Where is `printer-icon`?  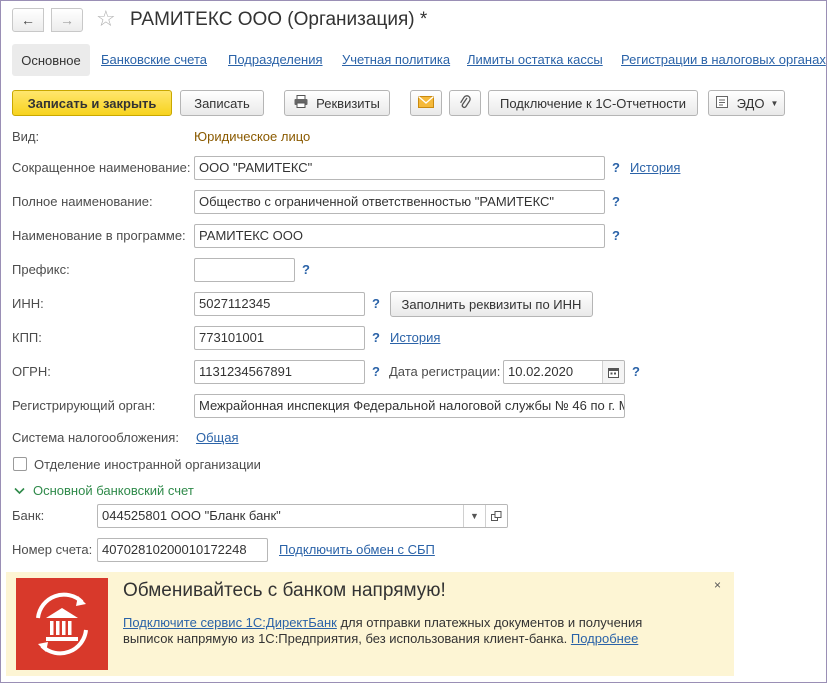 printer-icon is located at coordinates (301, 103).